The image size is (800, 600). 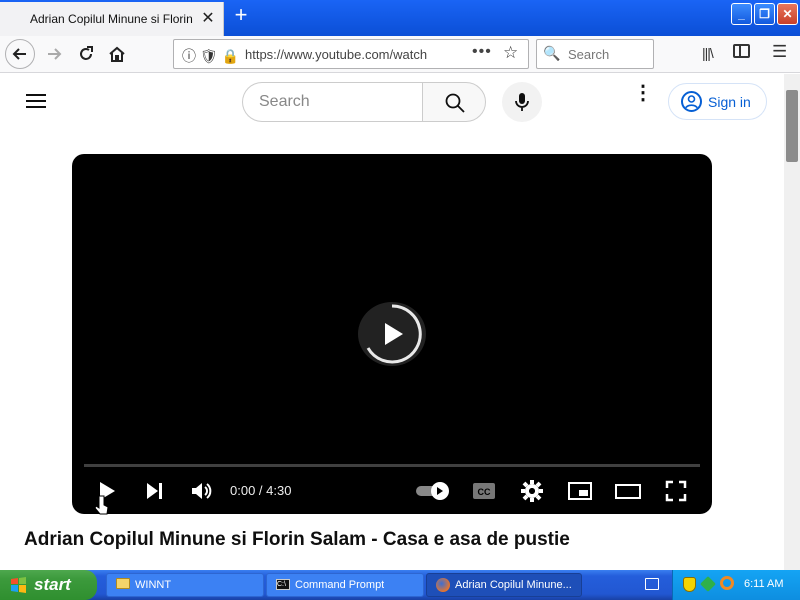 What do you see at coordinates (691, 101) in the screenshot?
I see `account-icon` at bounding box center [691, 101].